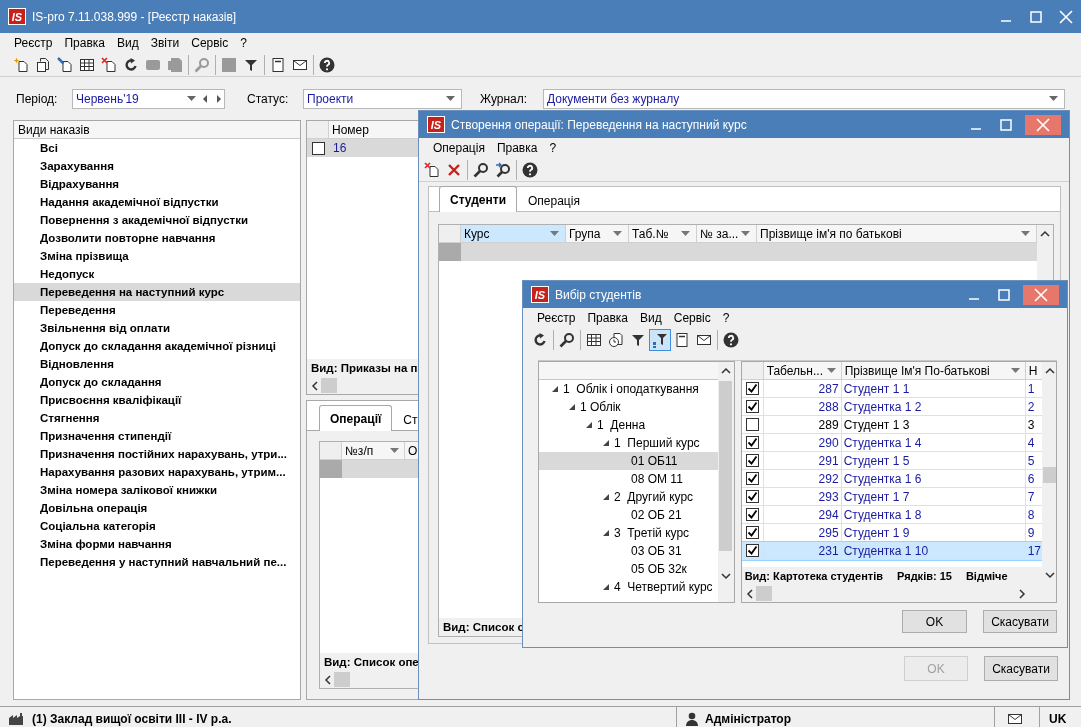 Image resolution: width=1081 pixels, height=727 pixels. What do you see at coordinates (631, 389) in the screenshot?
I see `tree-item: 1 Облік і оподаткування` at bounding box center [631, 389].